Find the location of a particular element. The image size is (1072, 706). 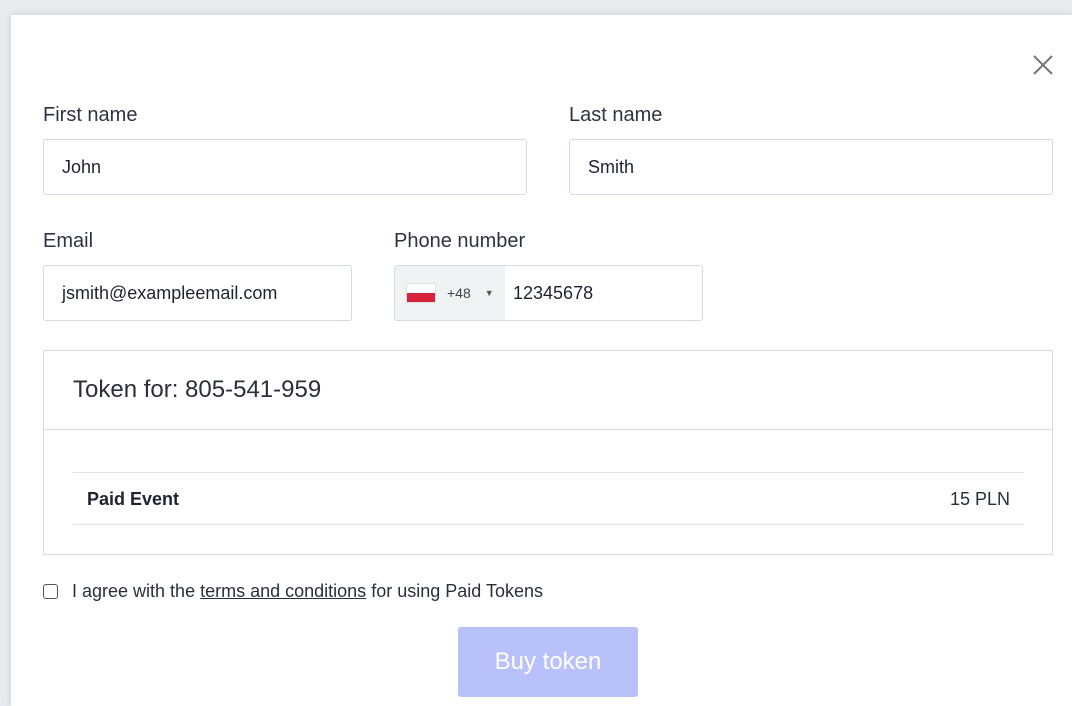

phone-field: +48 ▼ 12345678 is located at coordinates (548, 293).